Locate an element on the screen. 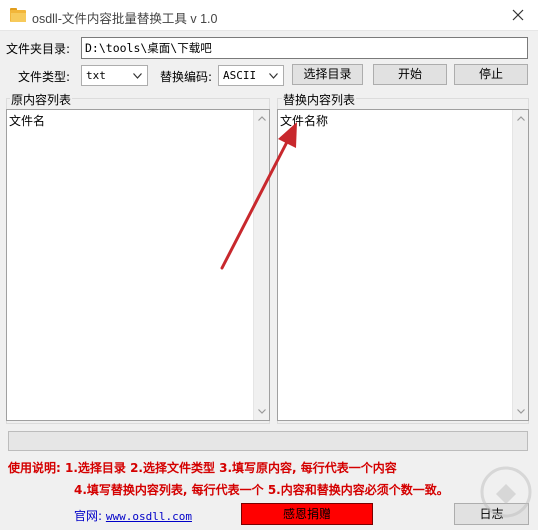 This screenshot has height=530, width=538. title-bar: osdll-文件内容批量替换工具 v 1.0 is located at coordinates (269, 15).